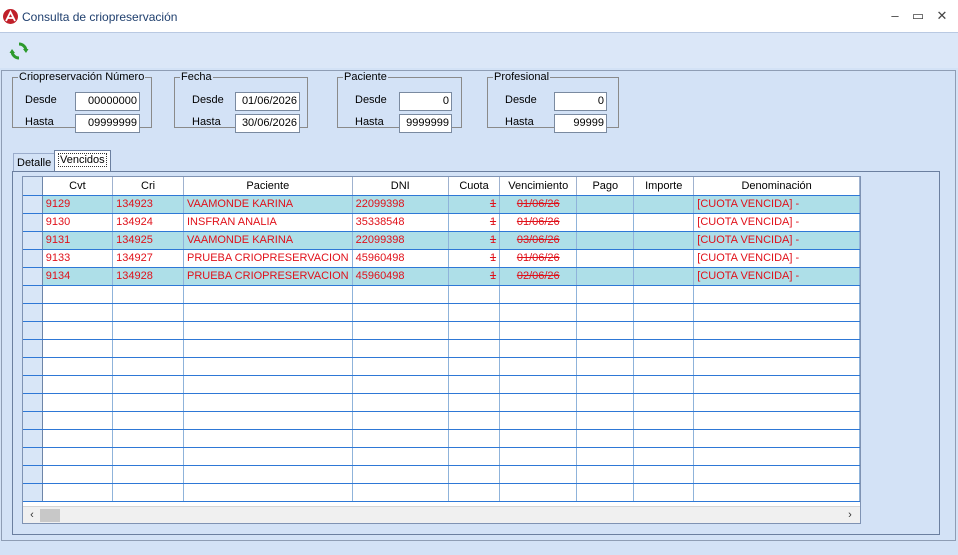 This screenshot has height=555, width=958. Describe the element at coordinates (400, 204) in the screenshot. I see `cell-dni: 22099398` at that location.